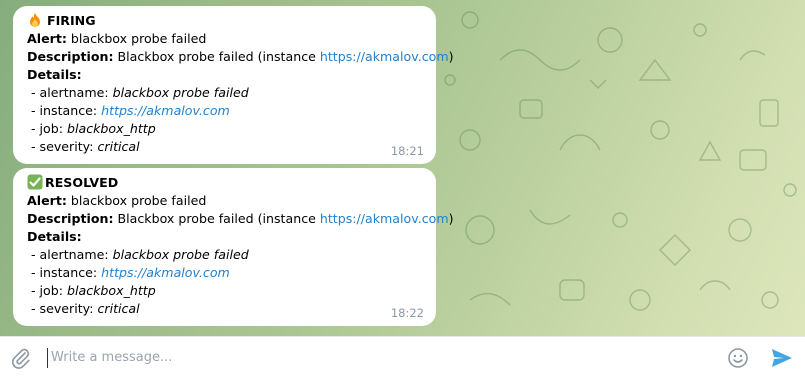  What do you see at coordinates (738, 358) in the screenshot?
I see `smiley-icon` at bounding box center [738, 358].